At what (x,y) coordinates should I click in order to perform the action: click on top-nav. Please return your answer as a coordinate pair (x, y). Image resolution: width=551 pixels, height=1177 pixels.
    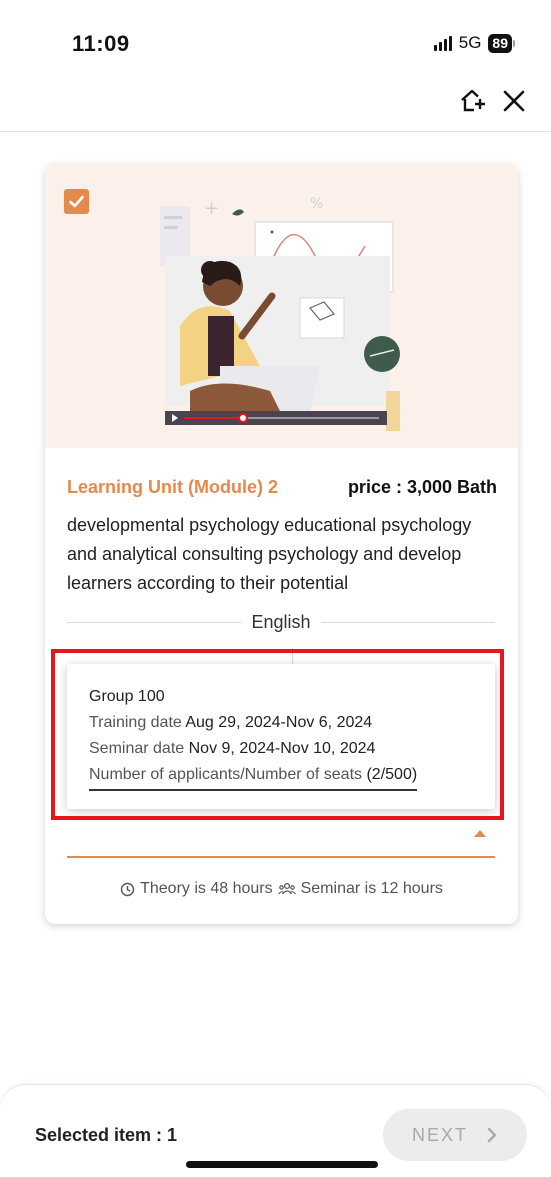
    Looking at the image, I should click on (275, 101).